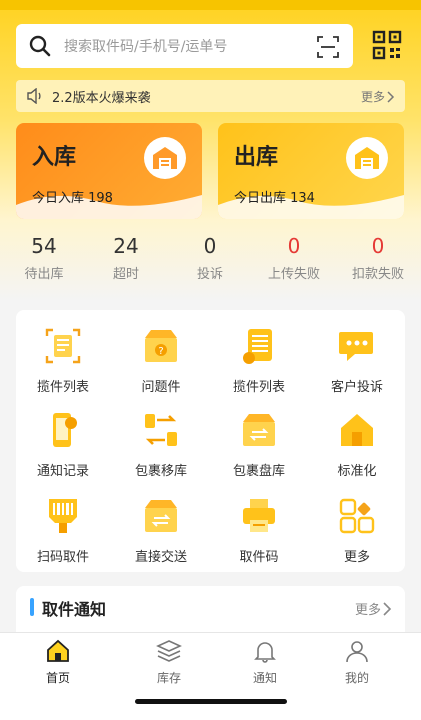  Describe the element at coordinates (54, 157) in the screenshot. I see `inbound-title: 入库` at that location.